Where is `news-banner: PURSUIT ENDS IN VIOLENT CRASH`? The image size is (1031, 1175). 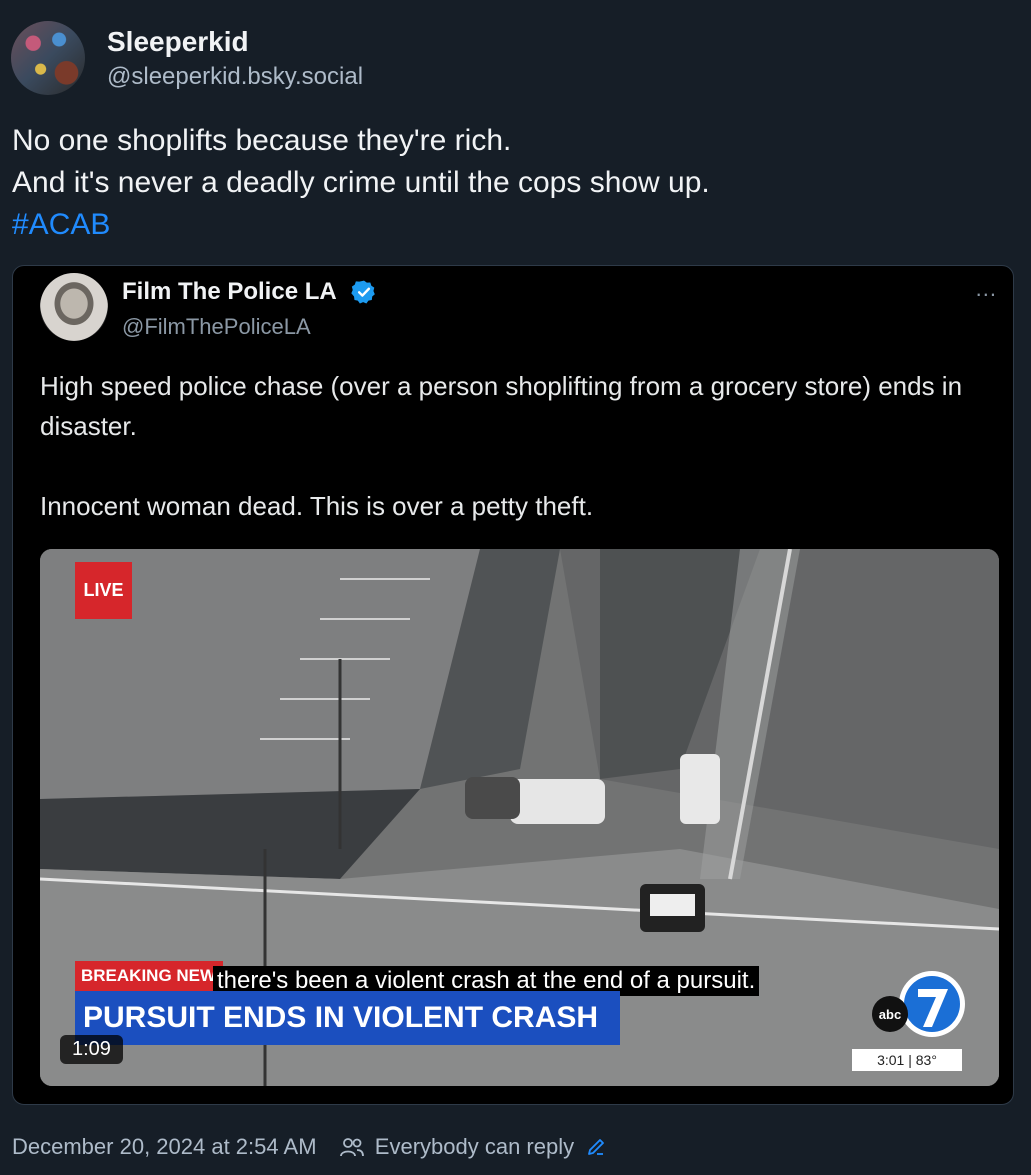
news-banner: PURSUIT ENDS IN VIOLENT CRASH is located at coordinates (347, 1018).